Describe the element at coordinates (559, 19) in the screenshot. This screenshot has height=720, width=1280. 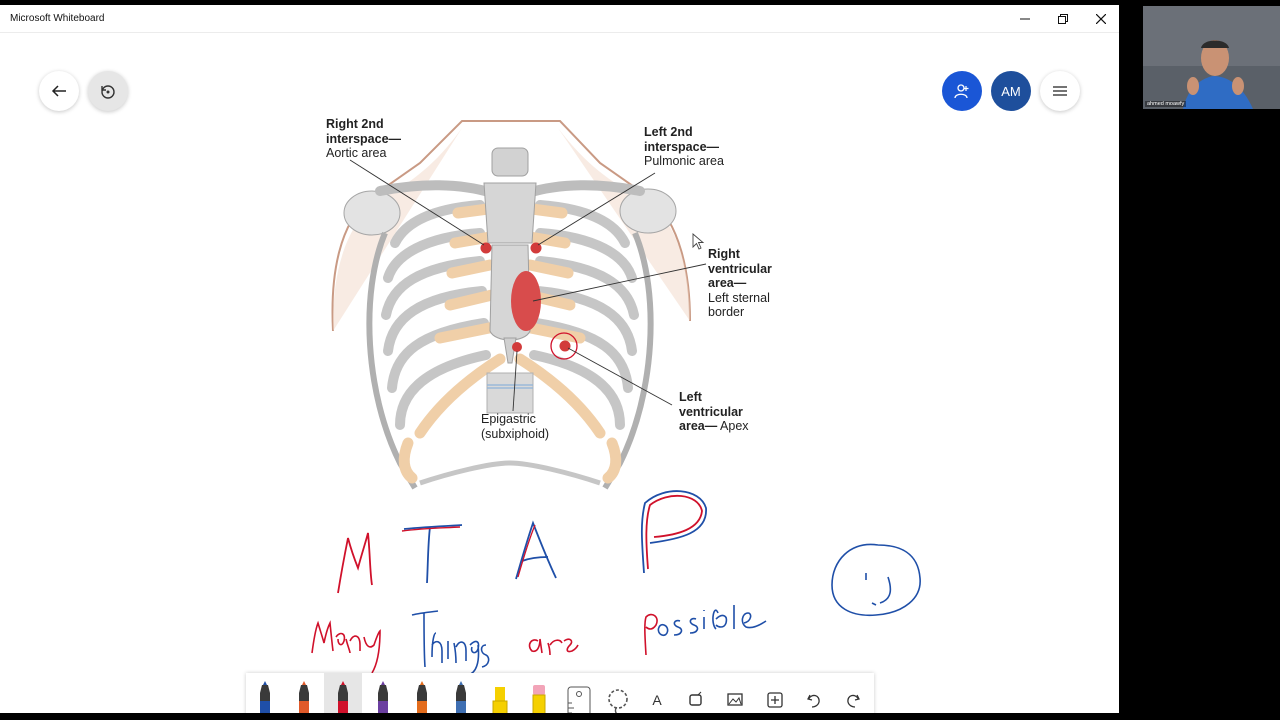
I see `title-bar: Microsoft Whiteboard` at that location.